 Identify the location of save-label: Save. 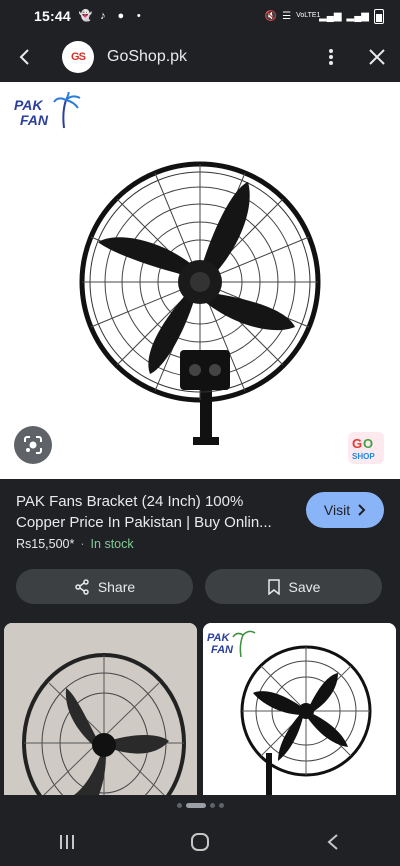
(304, 586).